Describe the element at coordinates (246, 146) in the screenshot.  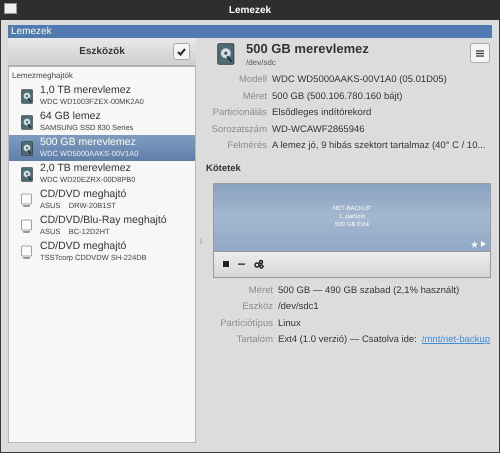
I see `property-label: Felmérés` at that location.